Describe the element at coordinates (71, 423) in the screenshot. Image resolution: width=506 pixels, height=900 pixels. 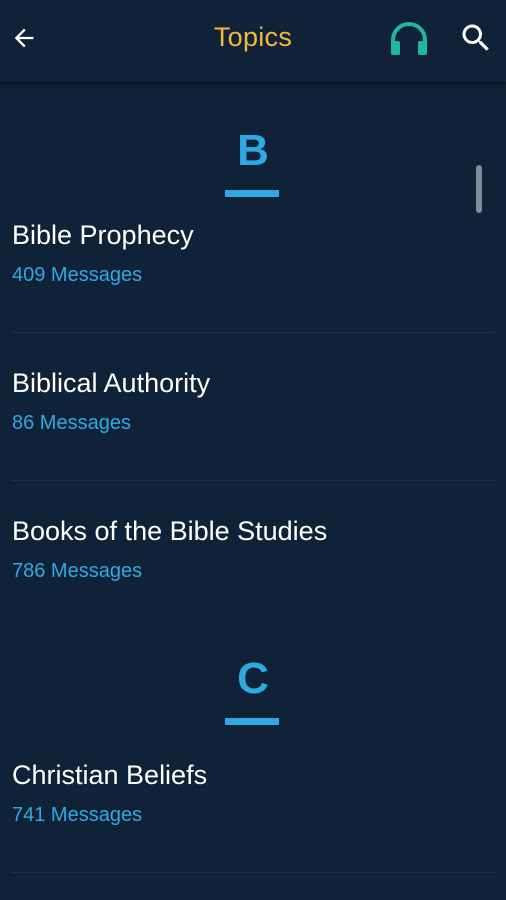
I see `topic-count: 86 Messages` at that location.